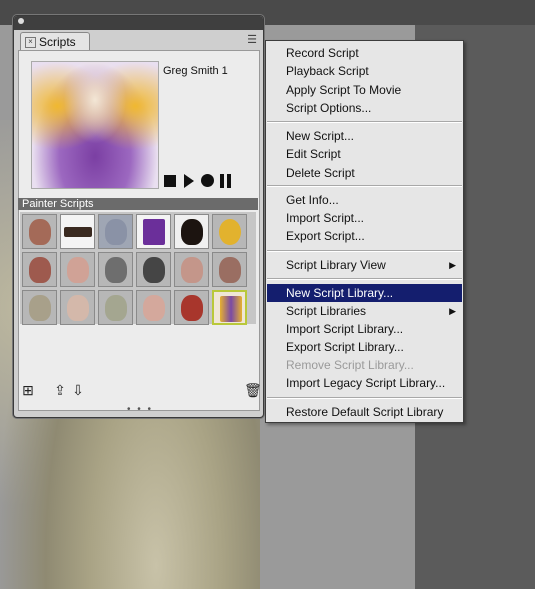  What do you see at coordinates (21, 21) in the screenshot?
I see `panel-collapse-dot` at bounding box center [21, 21].